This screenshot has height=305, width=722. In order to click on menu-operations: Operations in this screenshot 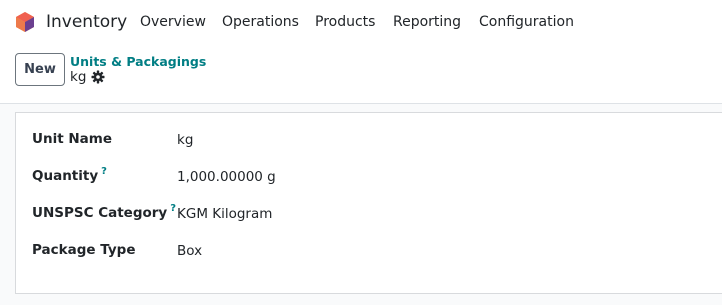, I will do `click(260, 22)`.